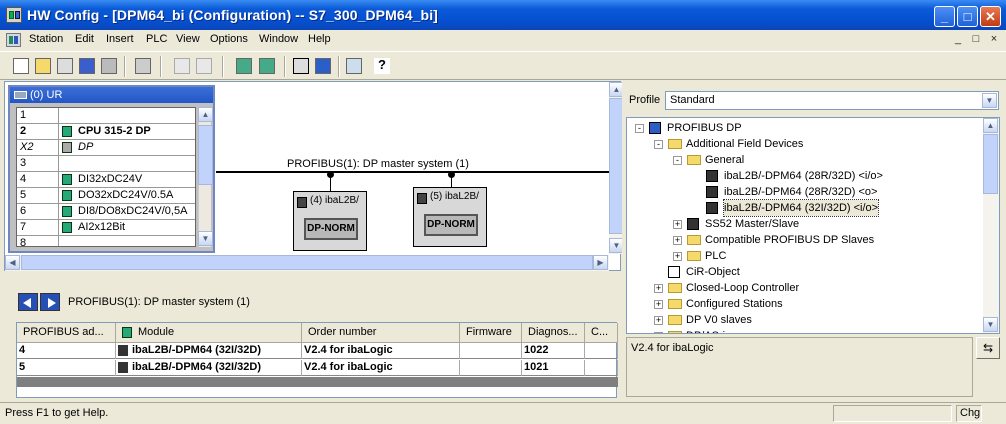 The width and height of the screenshot is (1006, 424). What do you see at coordinates (802, 330) in the screenshot?
I see `tree-item: + DP/AS-i` at bounding box center [802, 330].